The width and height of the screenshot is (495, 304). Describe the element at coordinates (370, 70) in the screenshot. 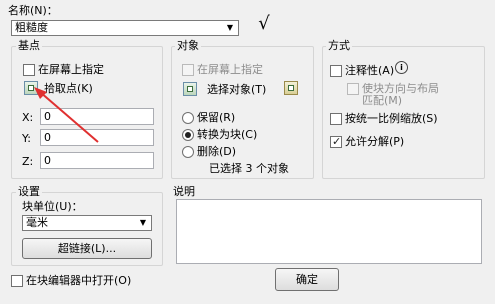

I see `annotative-label: 注释性(A)` at that location.